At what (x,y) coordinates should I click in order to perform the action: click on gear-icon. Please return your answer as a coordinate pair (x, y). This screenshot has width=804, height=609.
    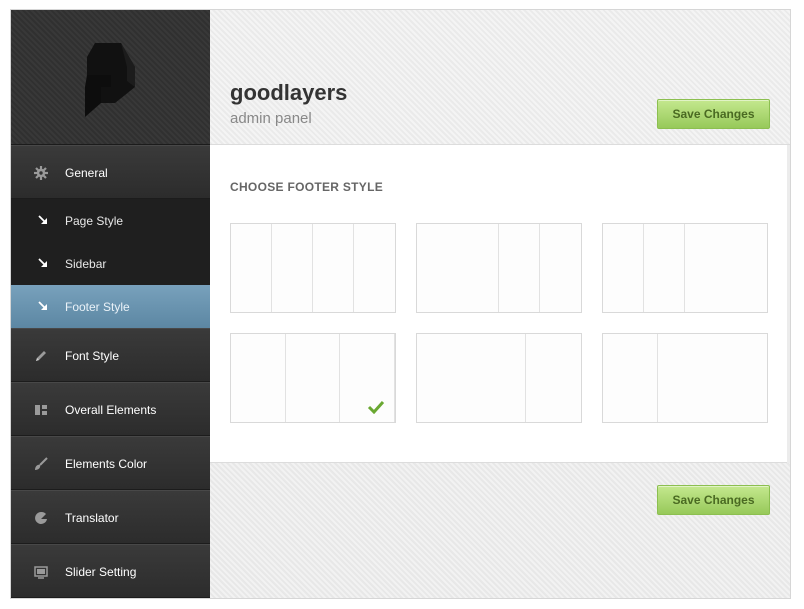
    Looking at the image, I should click on (41, 173).